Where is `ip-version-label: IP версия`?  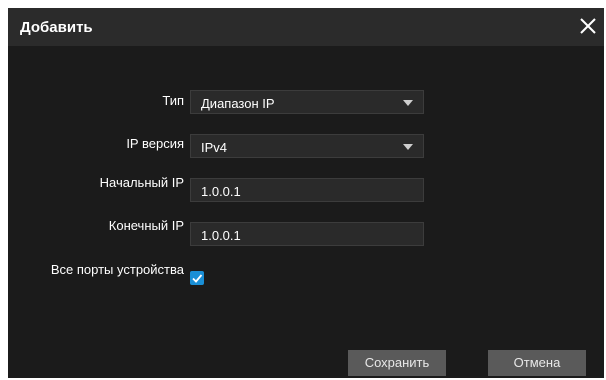
ip-version-label: IP версия is located at coordinates (155, 143).